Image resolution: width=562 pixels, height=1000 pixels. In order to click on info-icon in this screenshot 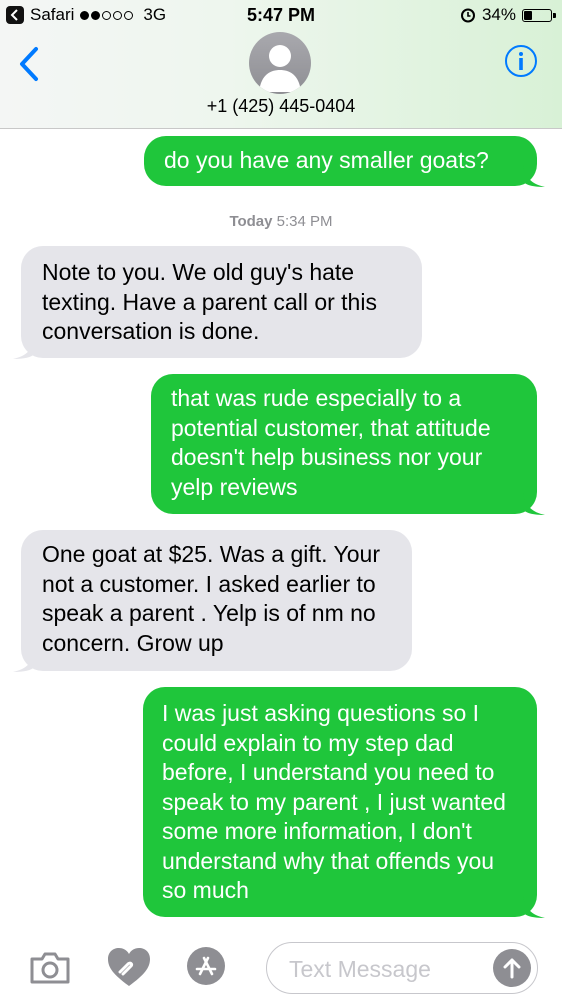, I will do `click(521, 61)`.